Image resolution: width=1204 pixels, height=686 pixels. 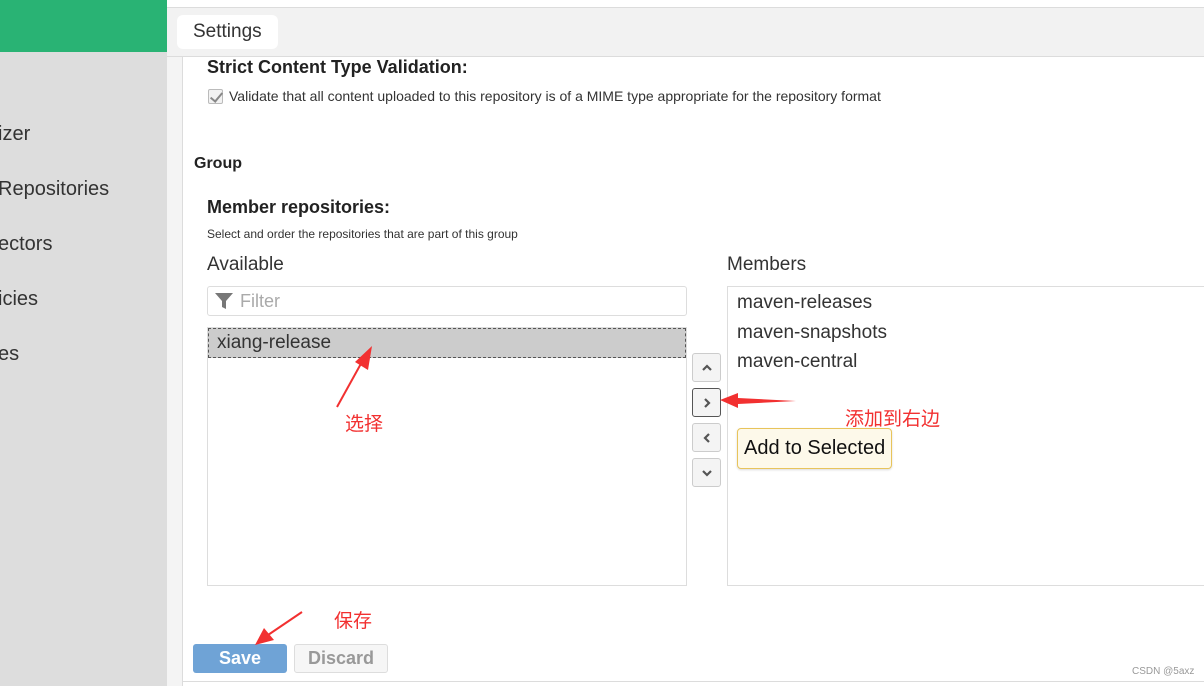 What do you see at coordinates (240, 658) in the screenshot?
I see `save-button: Save` at bounding box center [240, 658].